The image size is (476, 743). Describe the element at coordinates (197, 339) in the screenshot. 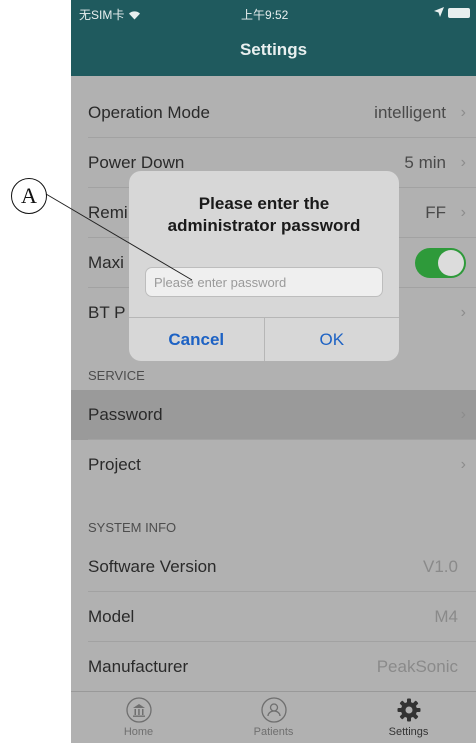

I see `cancel-button: Cancel` at that location.